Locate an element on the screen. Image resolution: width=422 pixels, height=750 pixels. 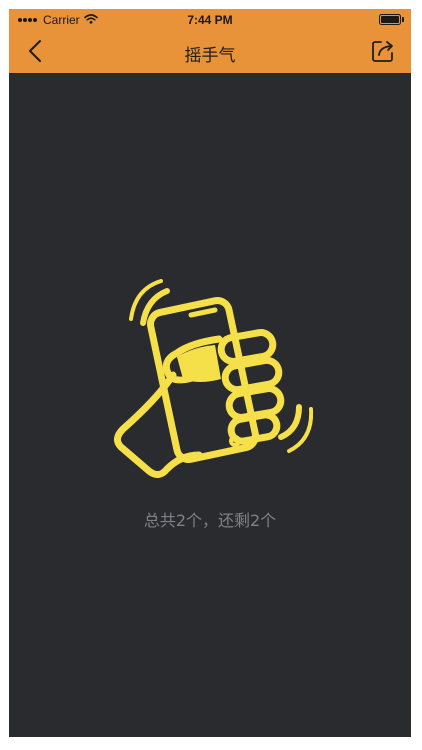
navigation-bar: 摇手气 is located at coordinates (210, 52).